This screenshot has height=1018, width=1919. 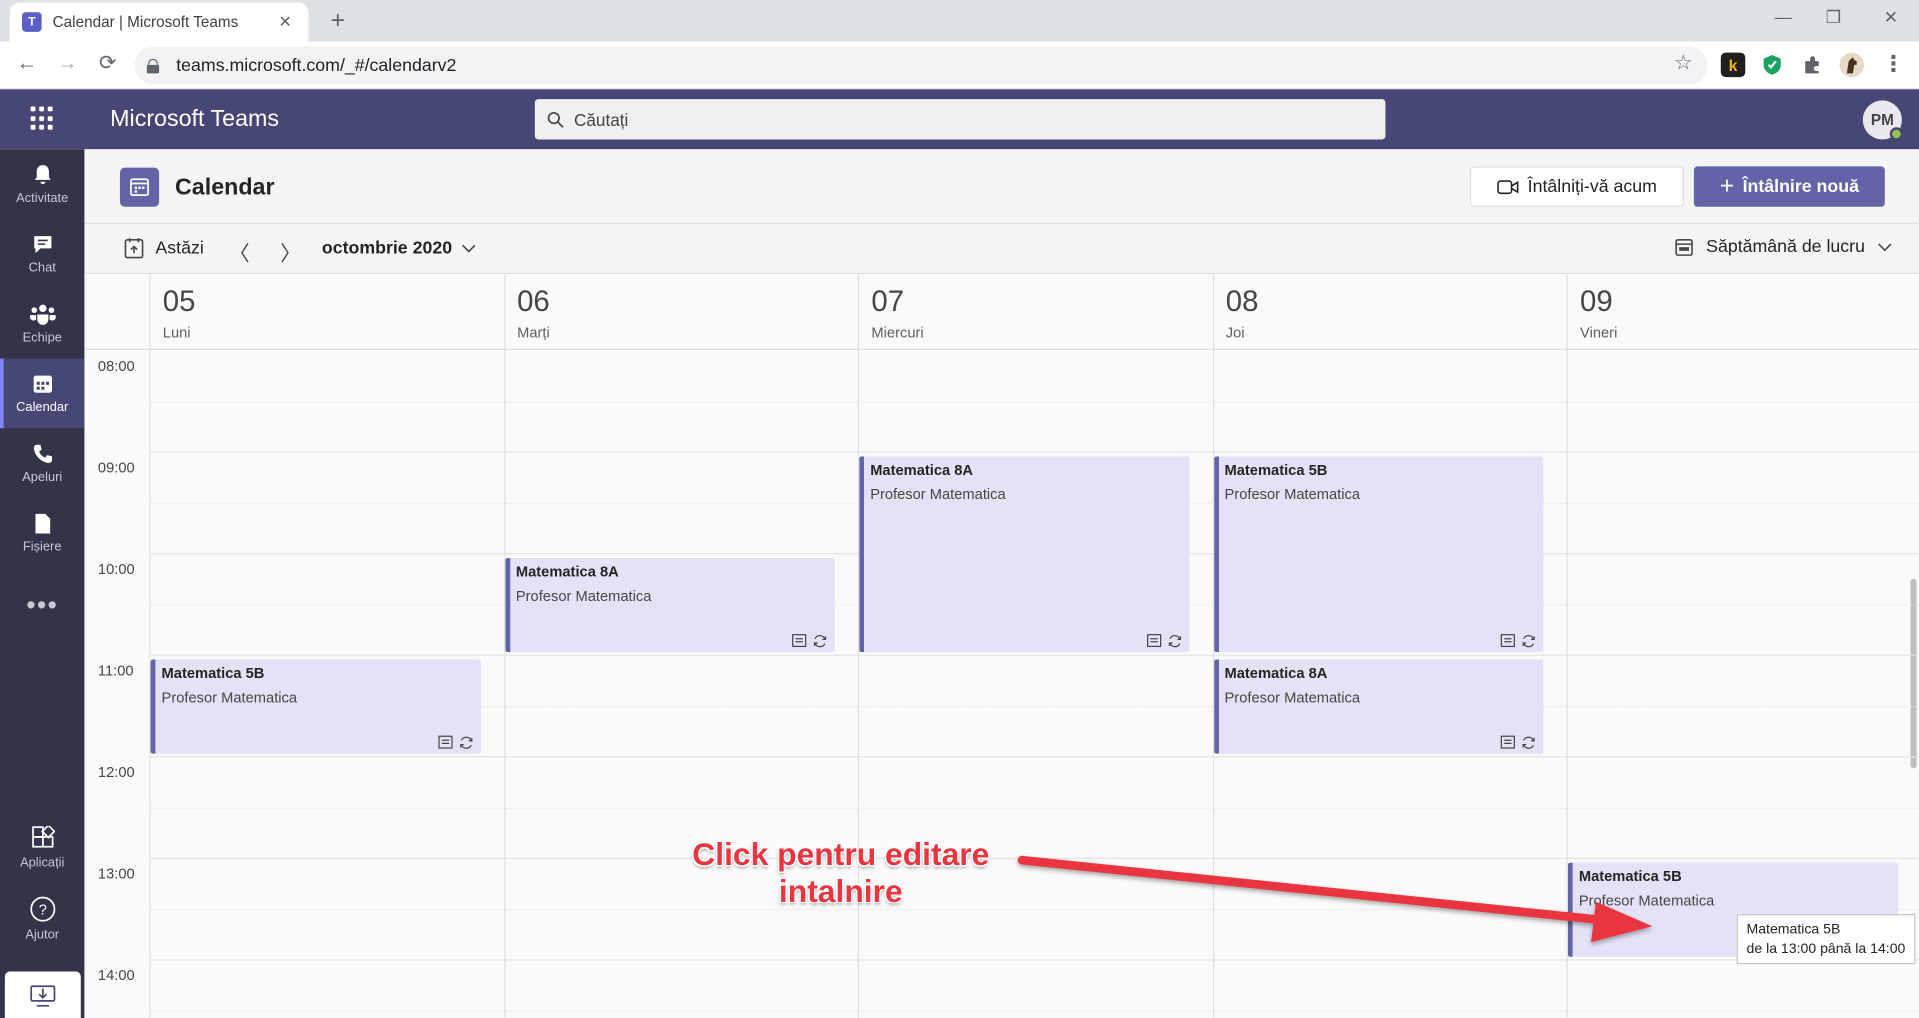 I want to click on annotation-line-2: intalnire, so click(x=840, y=891).